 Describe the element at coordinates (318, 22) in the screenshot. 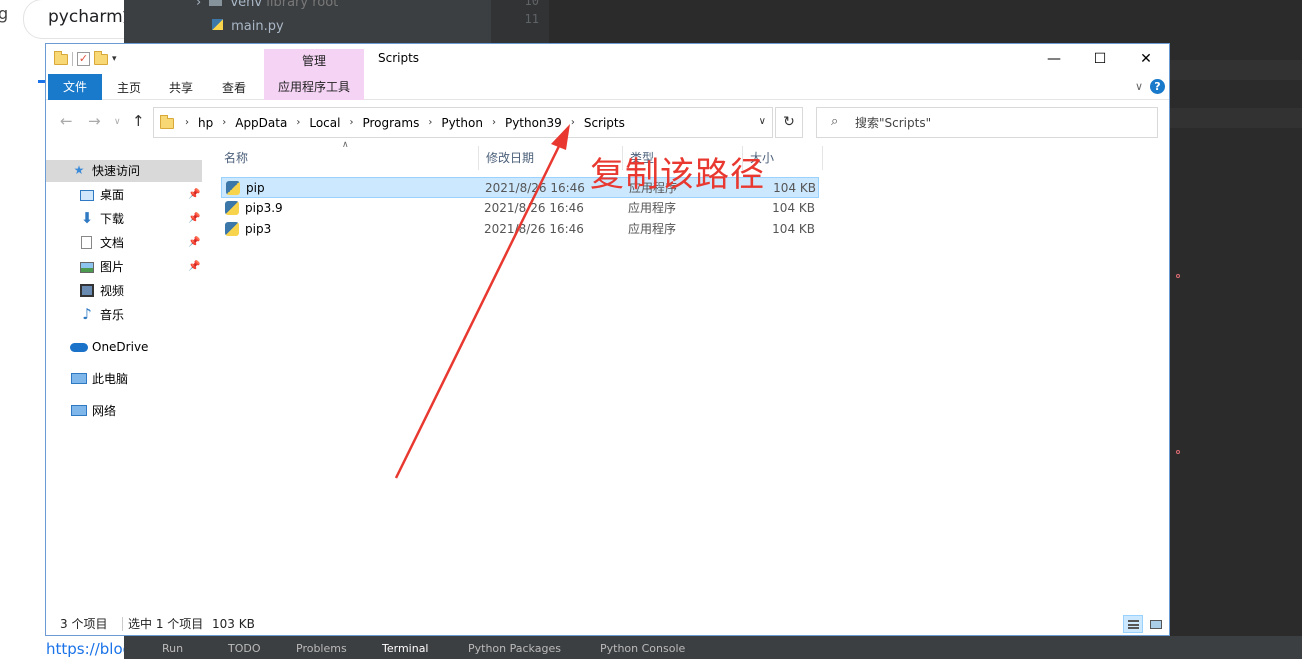

I see `pycharm-project-panel: › venv library root main.py` at that location.